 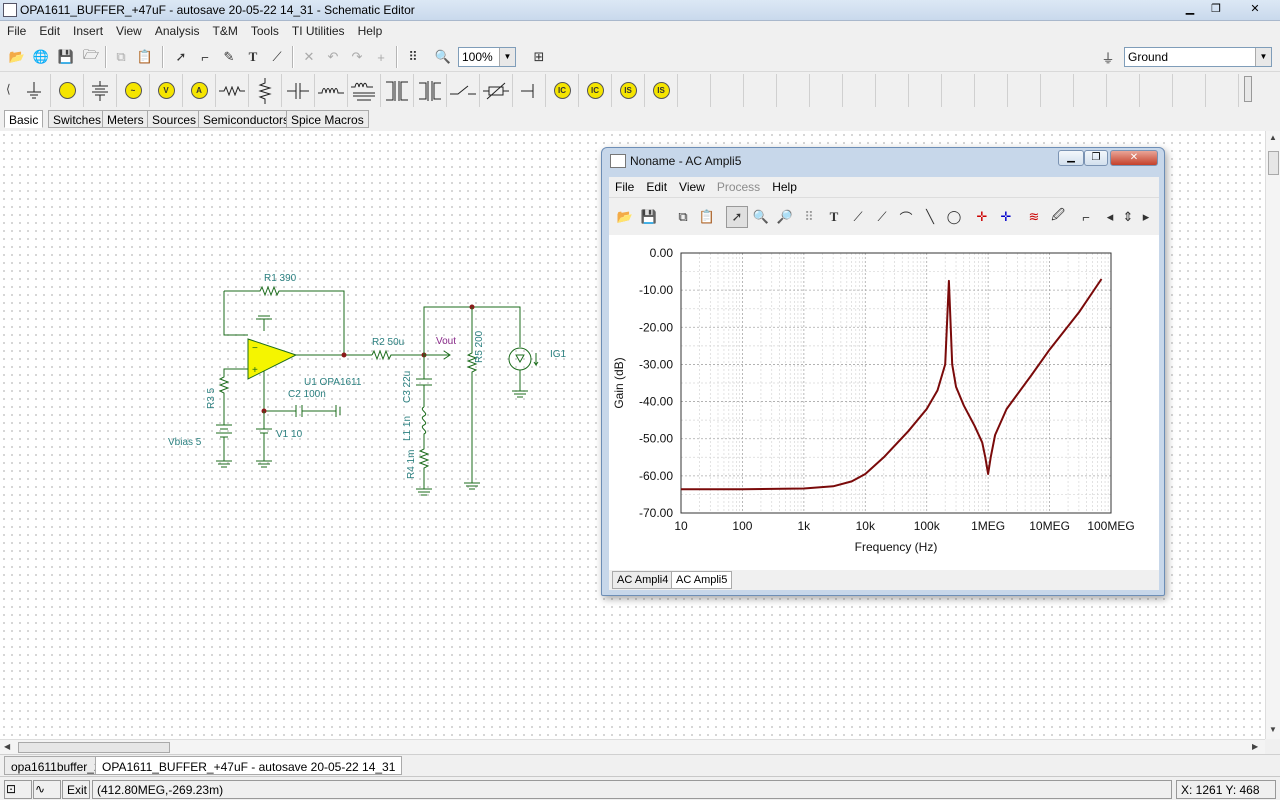 I want to click on scroll-left-icon: ◀, so click(x=7, y=746).